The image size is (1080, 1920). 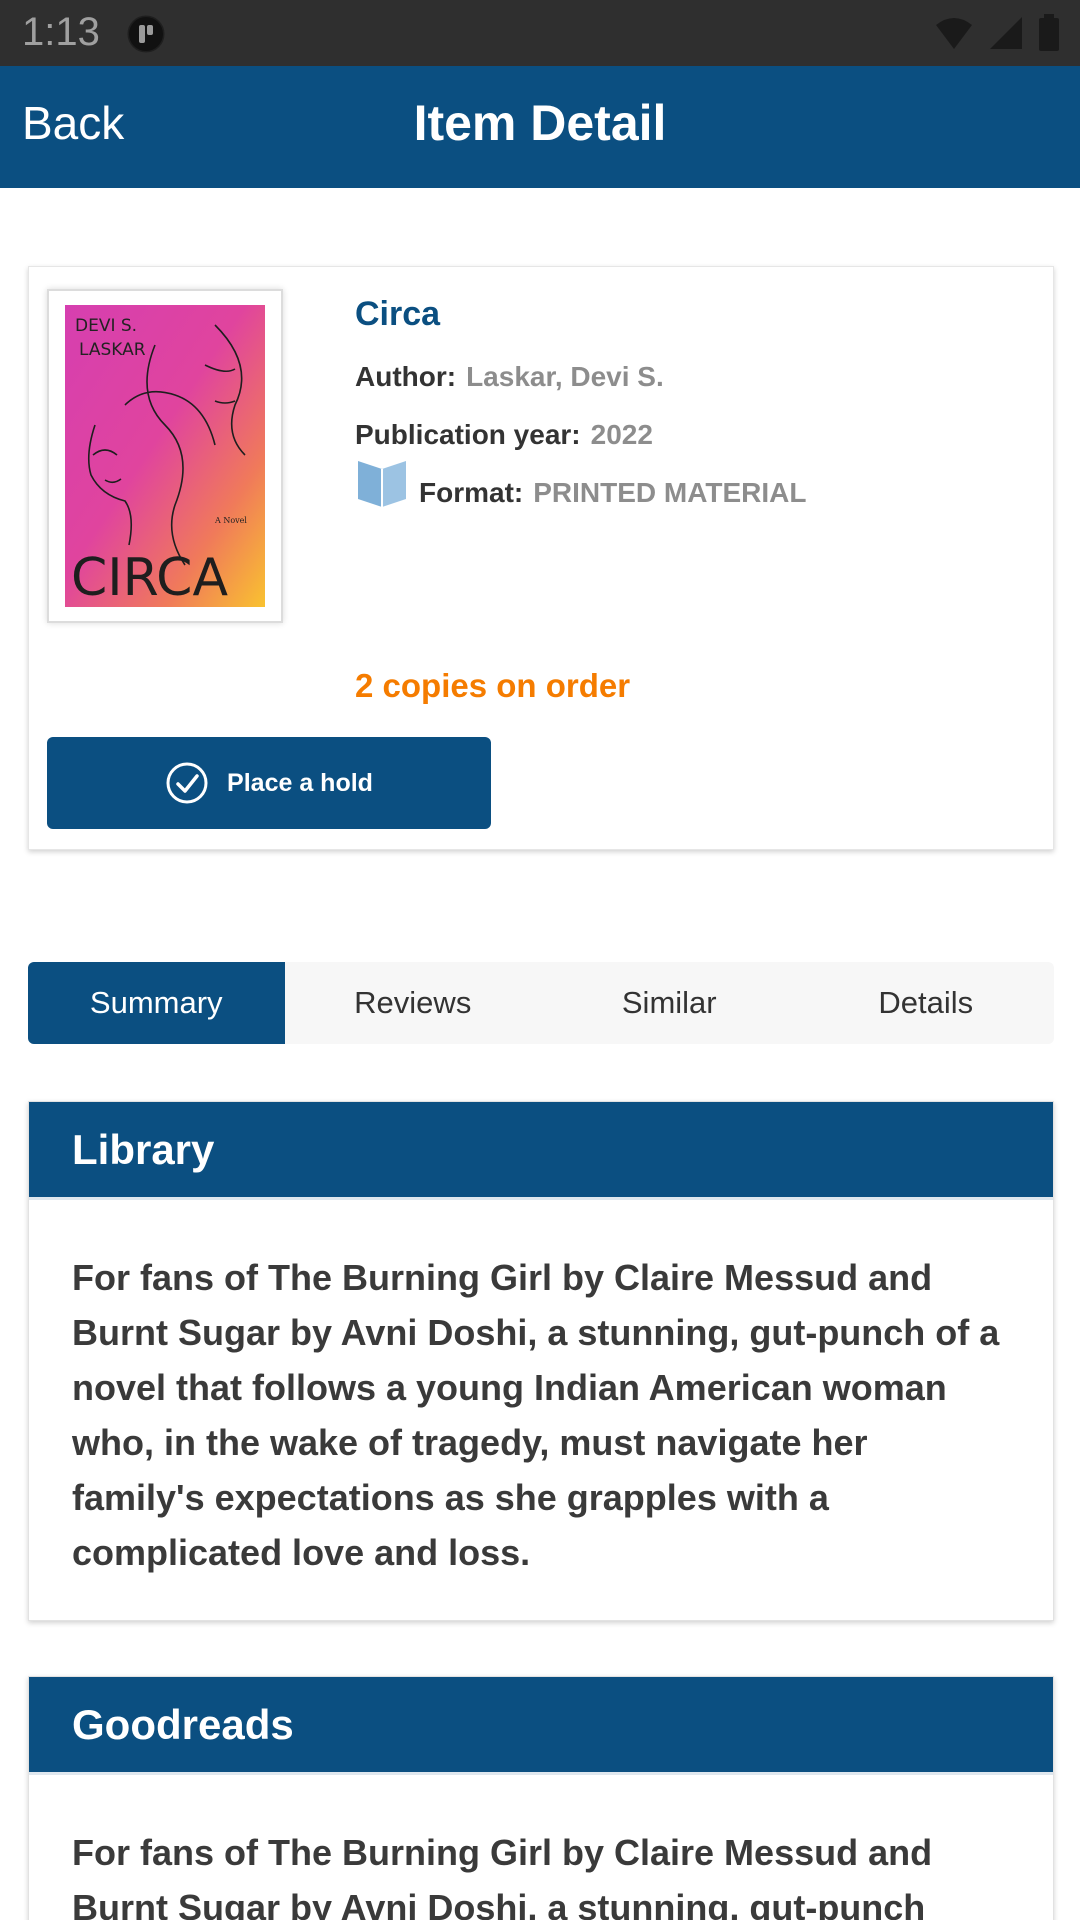 I want to click on cover-tag: A Novel, so click(x=230, y=520).